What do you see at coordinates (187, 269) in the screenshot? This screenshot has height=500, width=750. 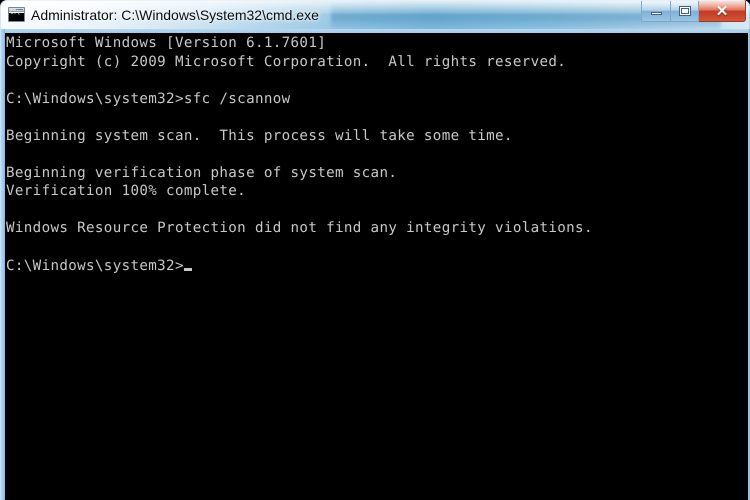 I see `text-cursor` at bounding box center [187, 269].